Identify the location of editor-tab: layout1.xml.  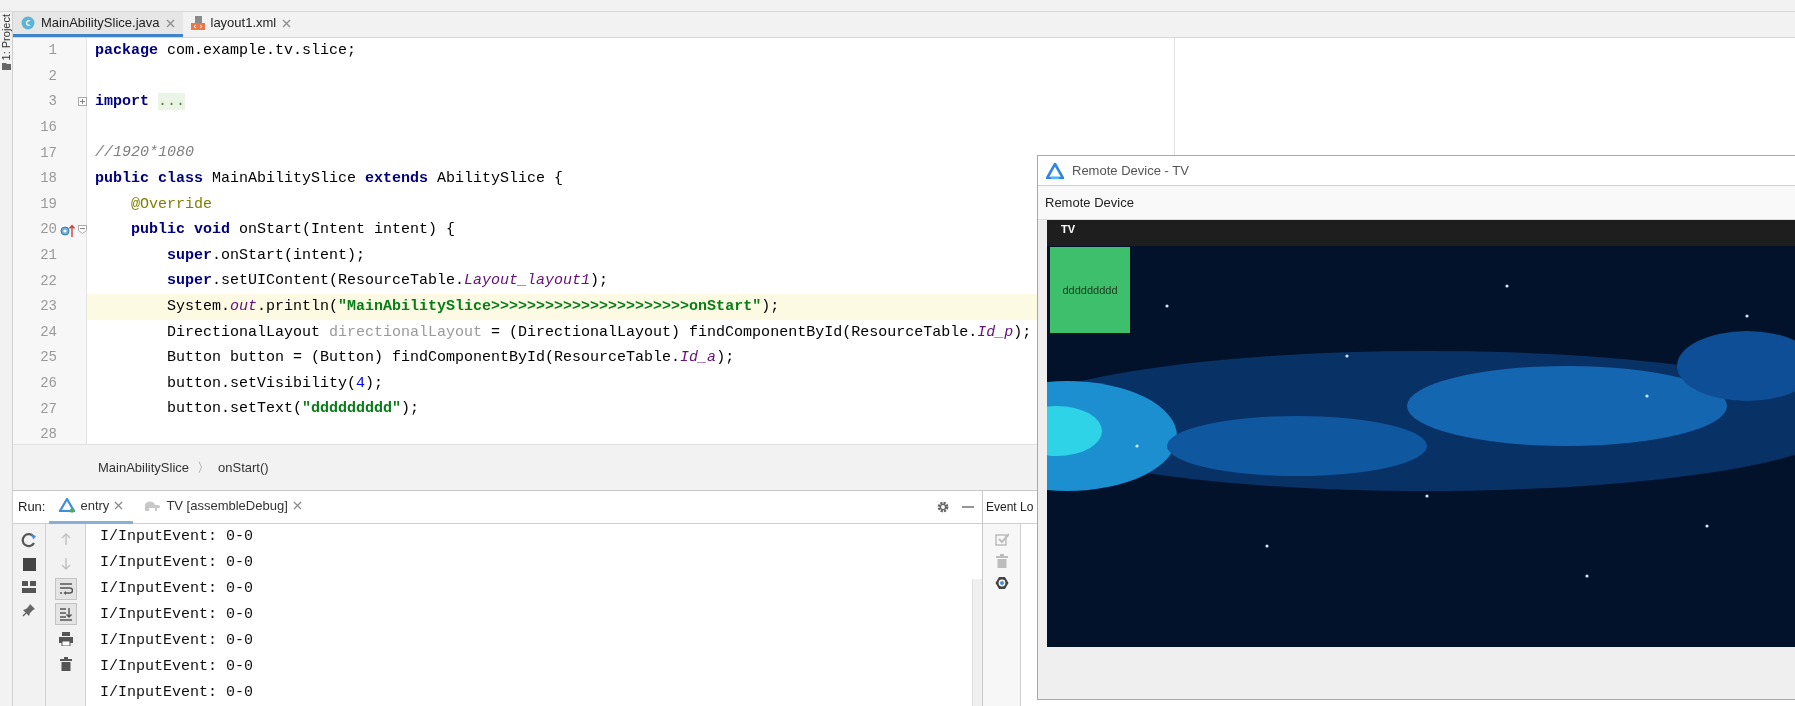
(241, 24).